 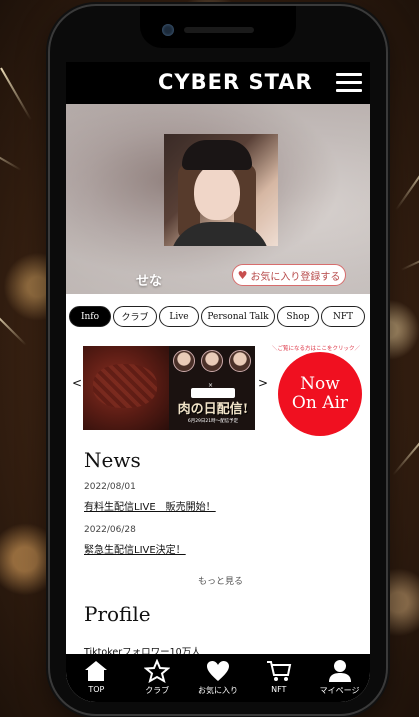 I want to click on news-date: 2022/06/28, so click(x=110, y=530).